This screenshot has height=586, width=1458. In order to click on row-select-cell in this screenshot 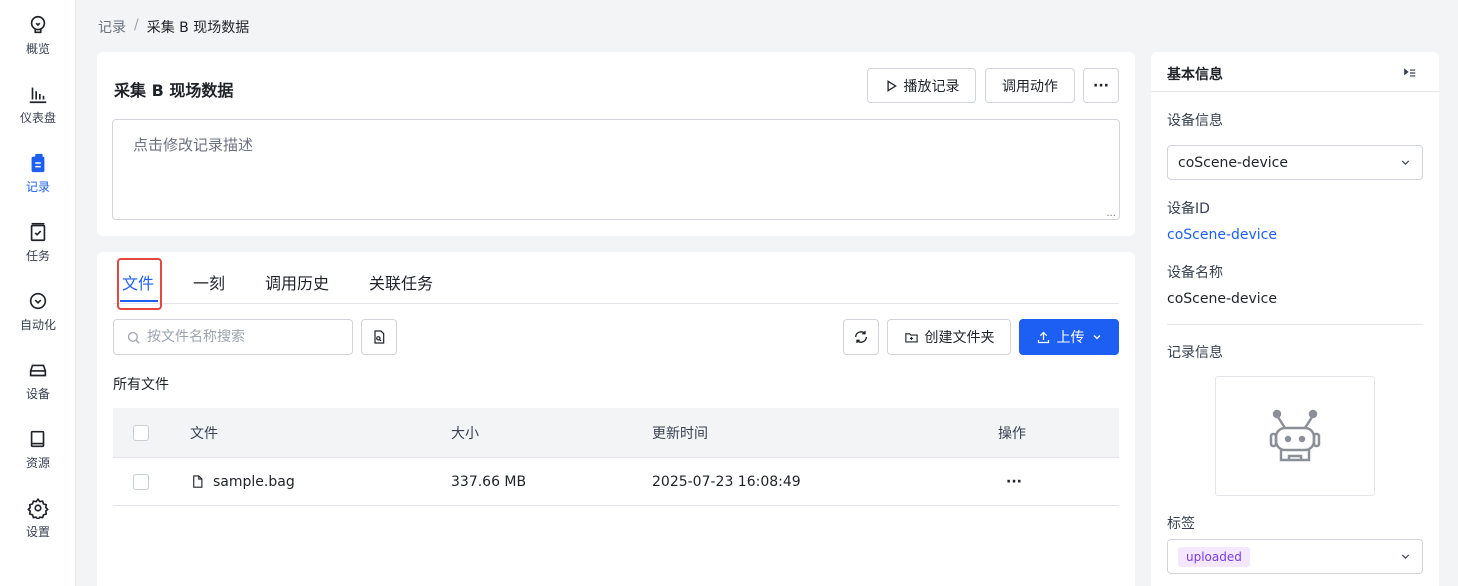, I will do `click(141, 481)`.